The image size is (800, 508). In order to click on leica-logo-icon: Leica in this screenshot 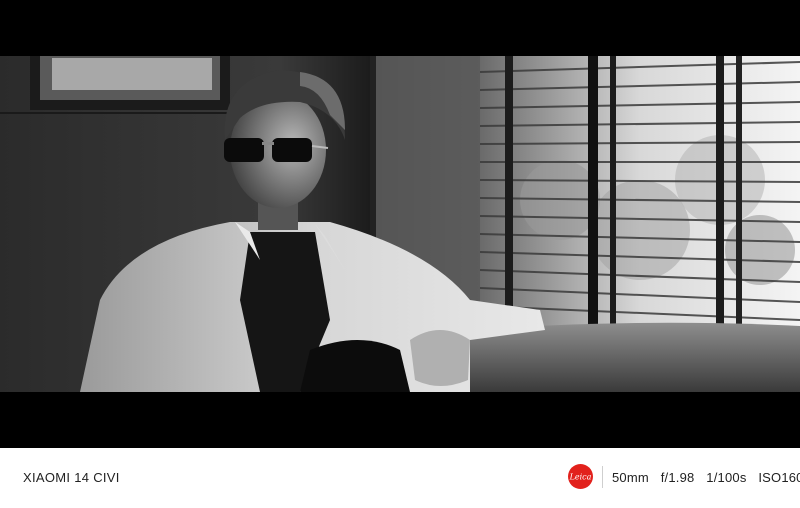, I will do `click(580, 476)`.